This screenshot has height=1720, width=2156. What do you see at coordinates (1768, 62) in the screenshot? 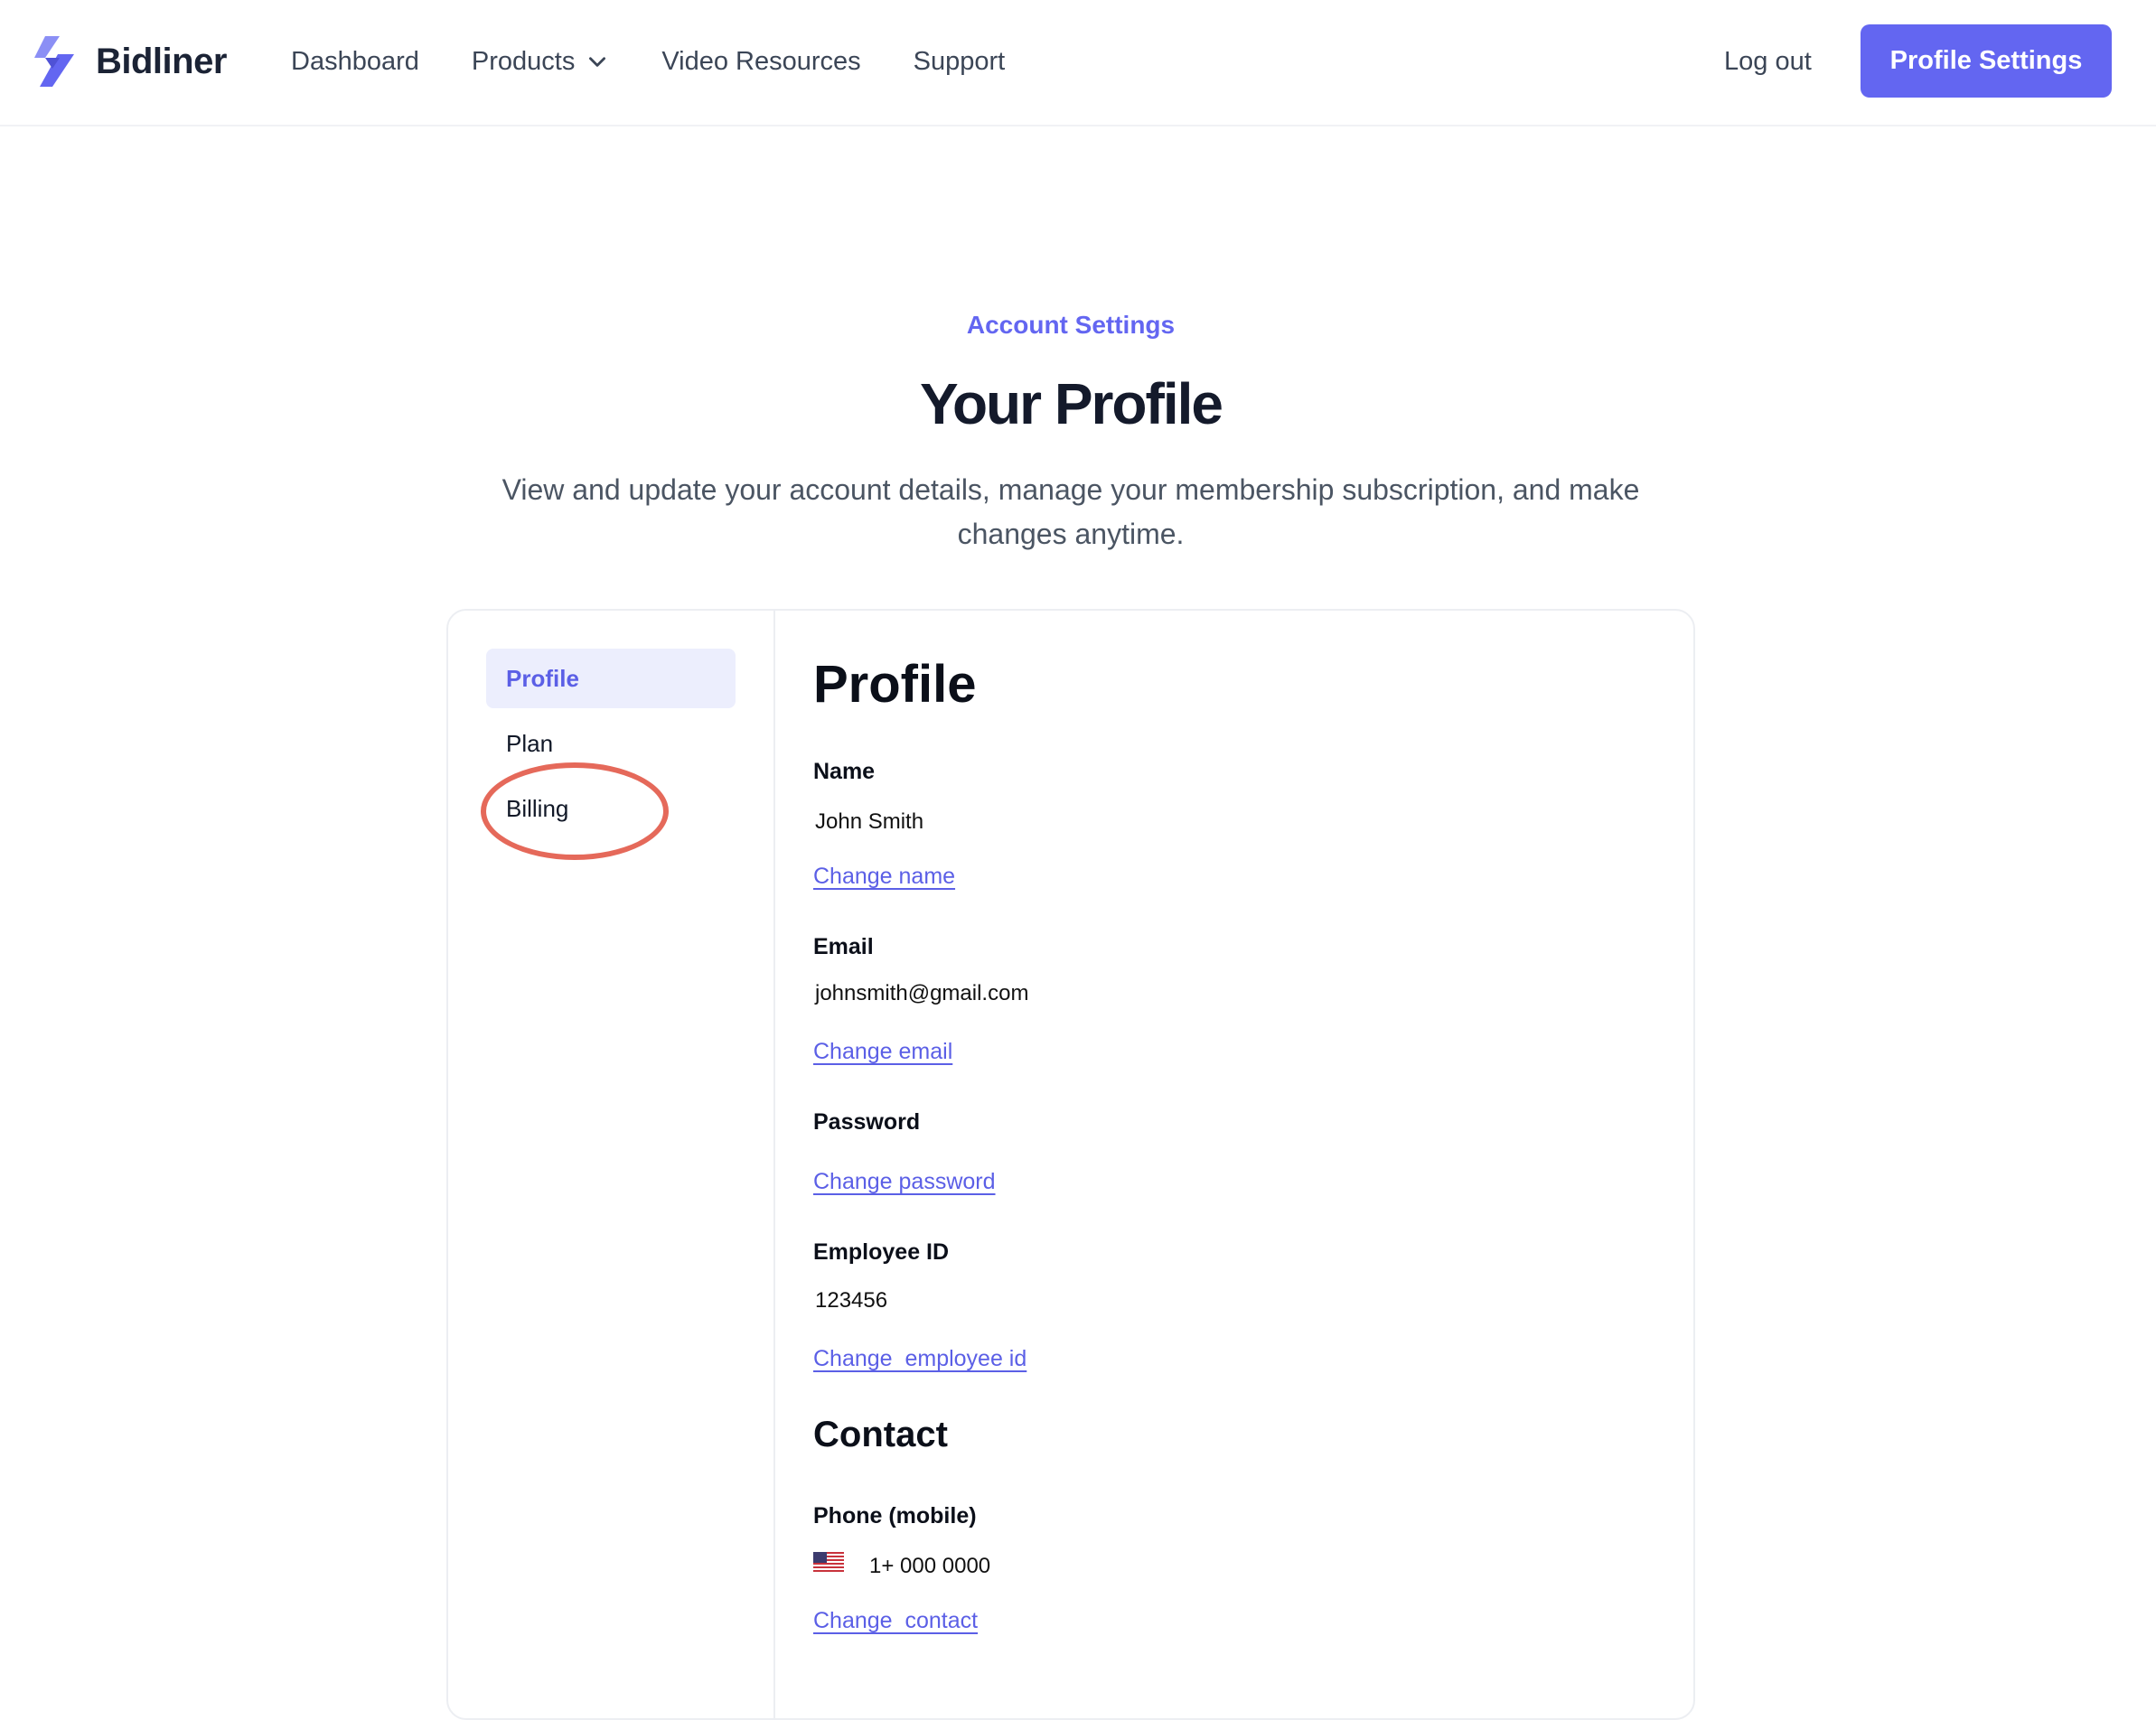
I see `logout-link: Log out` at bounding box center [1768, 62].